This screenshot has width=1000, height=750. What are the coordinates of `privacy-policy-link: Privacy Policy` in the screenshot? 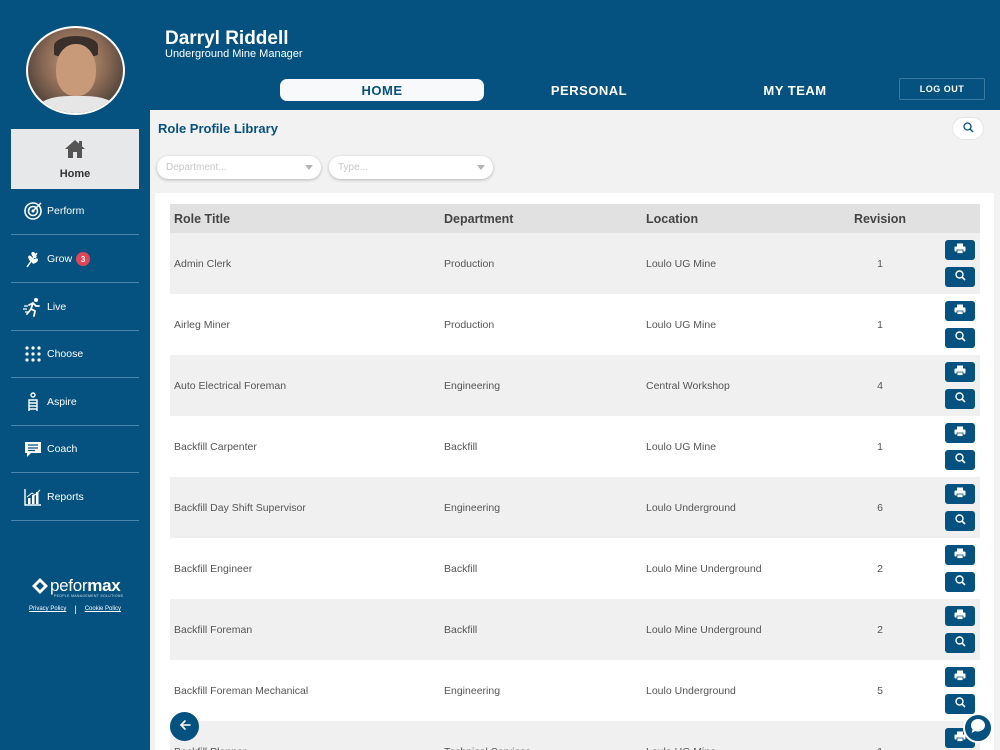 It's located at (47, 609).